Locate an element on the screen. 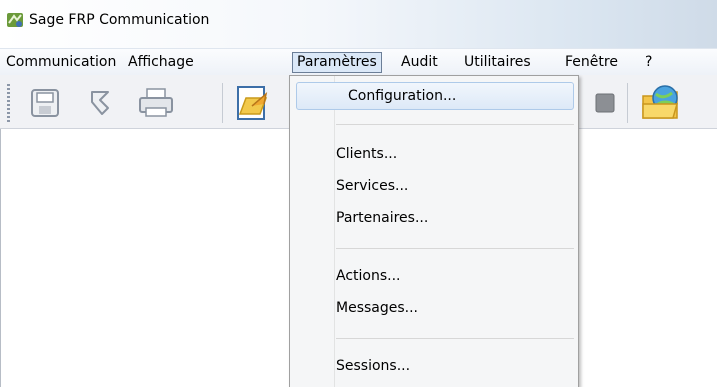  menu-gutter is located at coordinates (334, 231).